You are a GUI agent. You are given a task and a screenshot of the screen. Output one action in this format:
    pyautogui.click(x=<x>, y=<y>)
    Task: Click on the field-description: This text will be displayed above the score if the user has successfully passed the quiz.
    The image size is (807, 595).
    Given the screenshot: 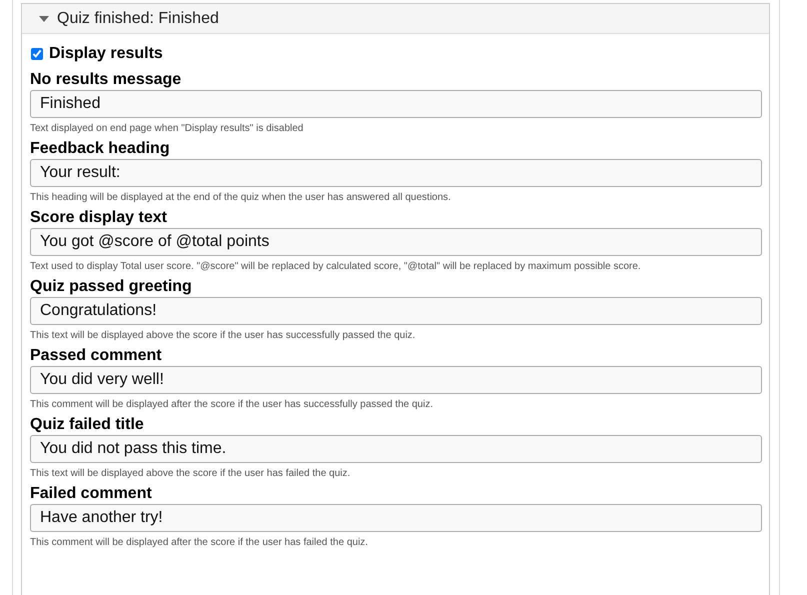 What is the action you would take?
    pyautogui.click(x=223, y=335)
    